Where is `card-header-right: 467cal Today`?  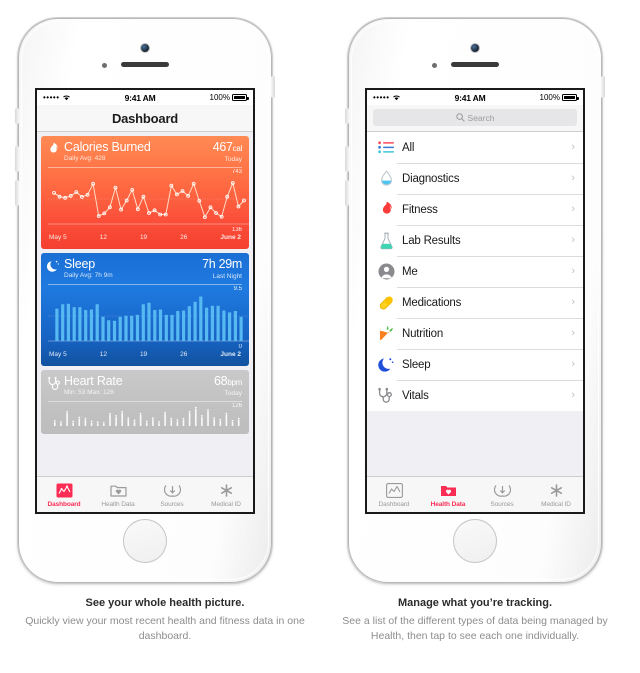
card-header-right: 467cal Today is located at coordinates (227, 152).